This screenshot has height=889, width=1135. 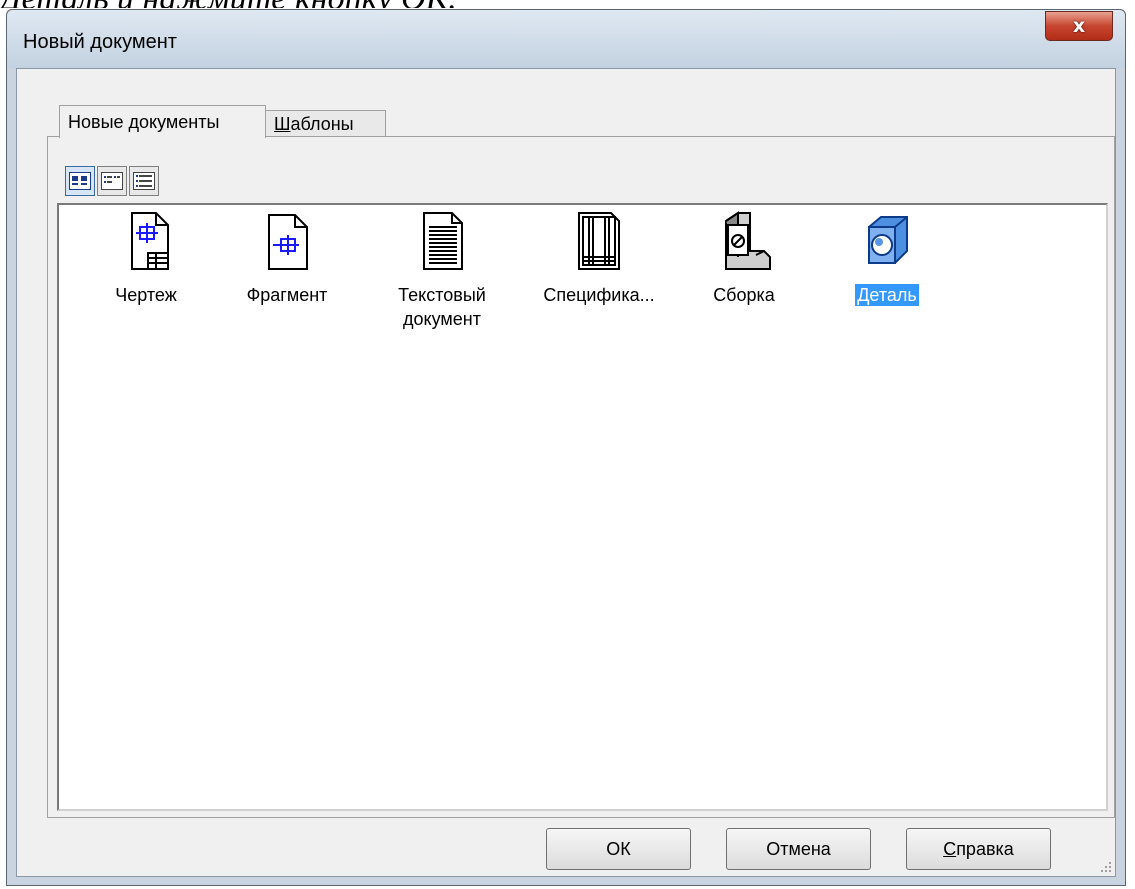 I want to click on tab-templates: Шаблоны, so click(x=325, y=123).